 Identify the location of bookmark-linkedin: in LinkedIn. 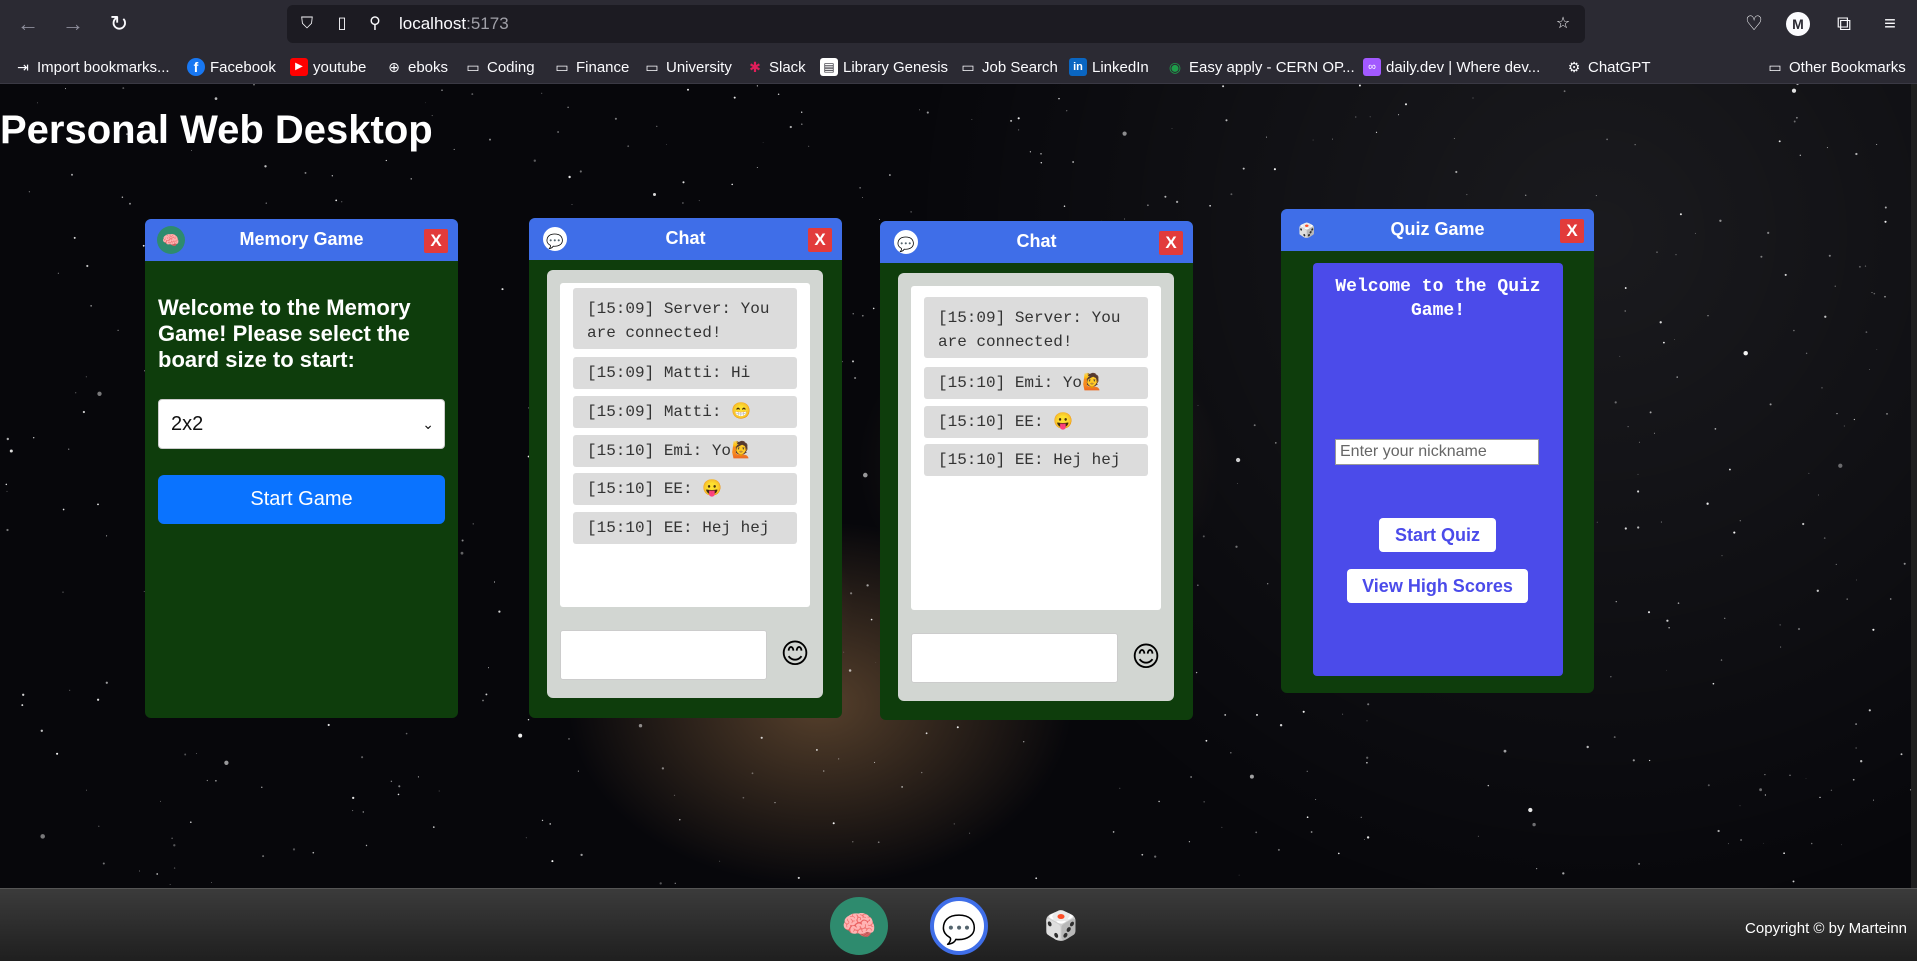
(1109, 67).